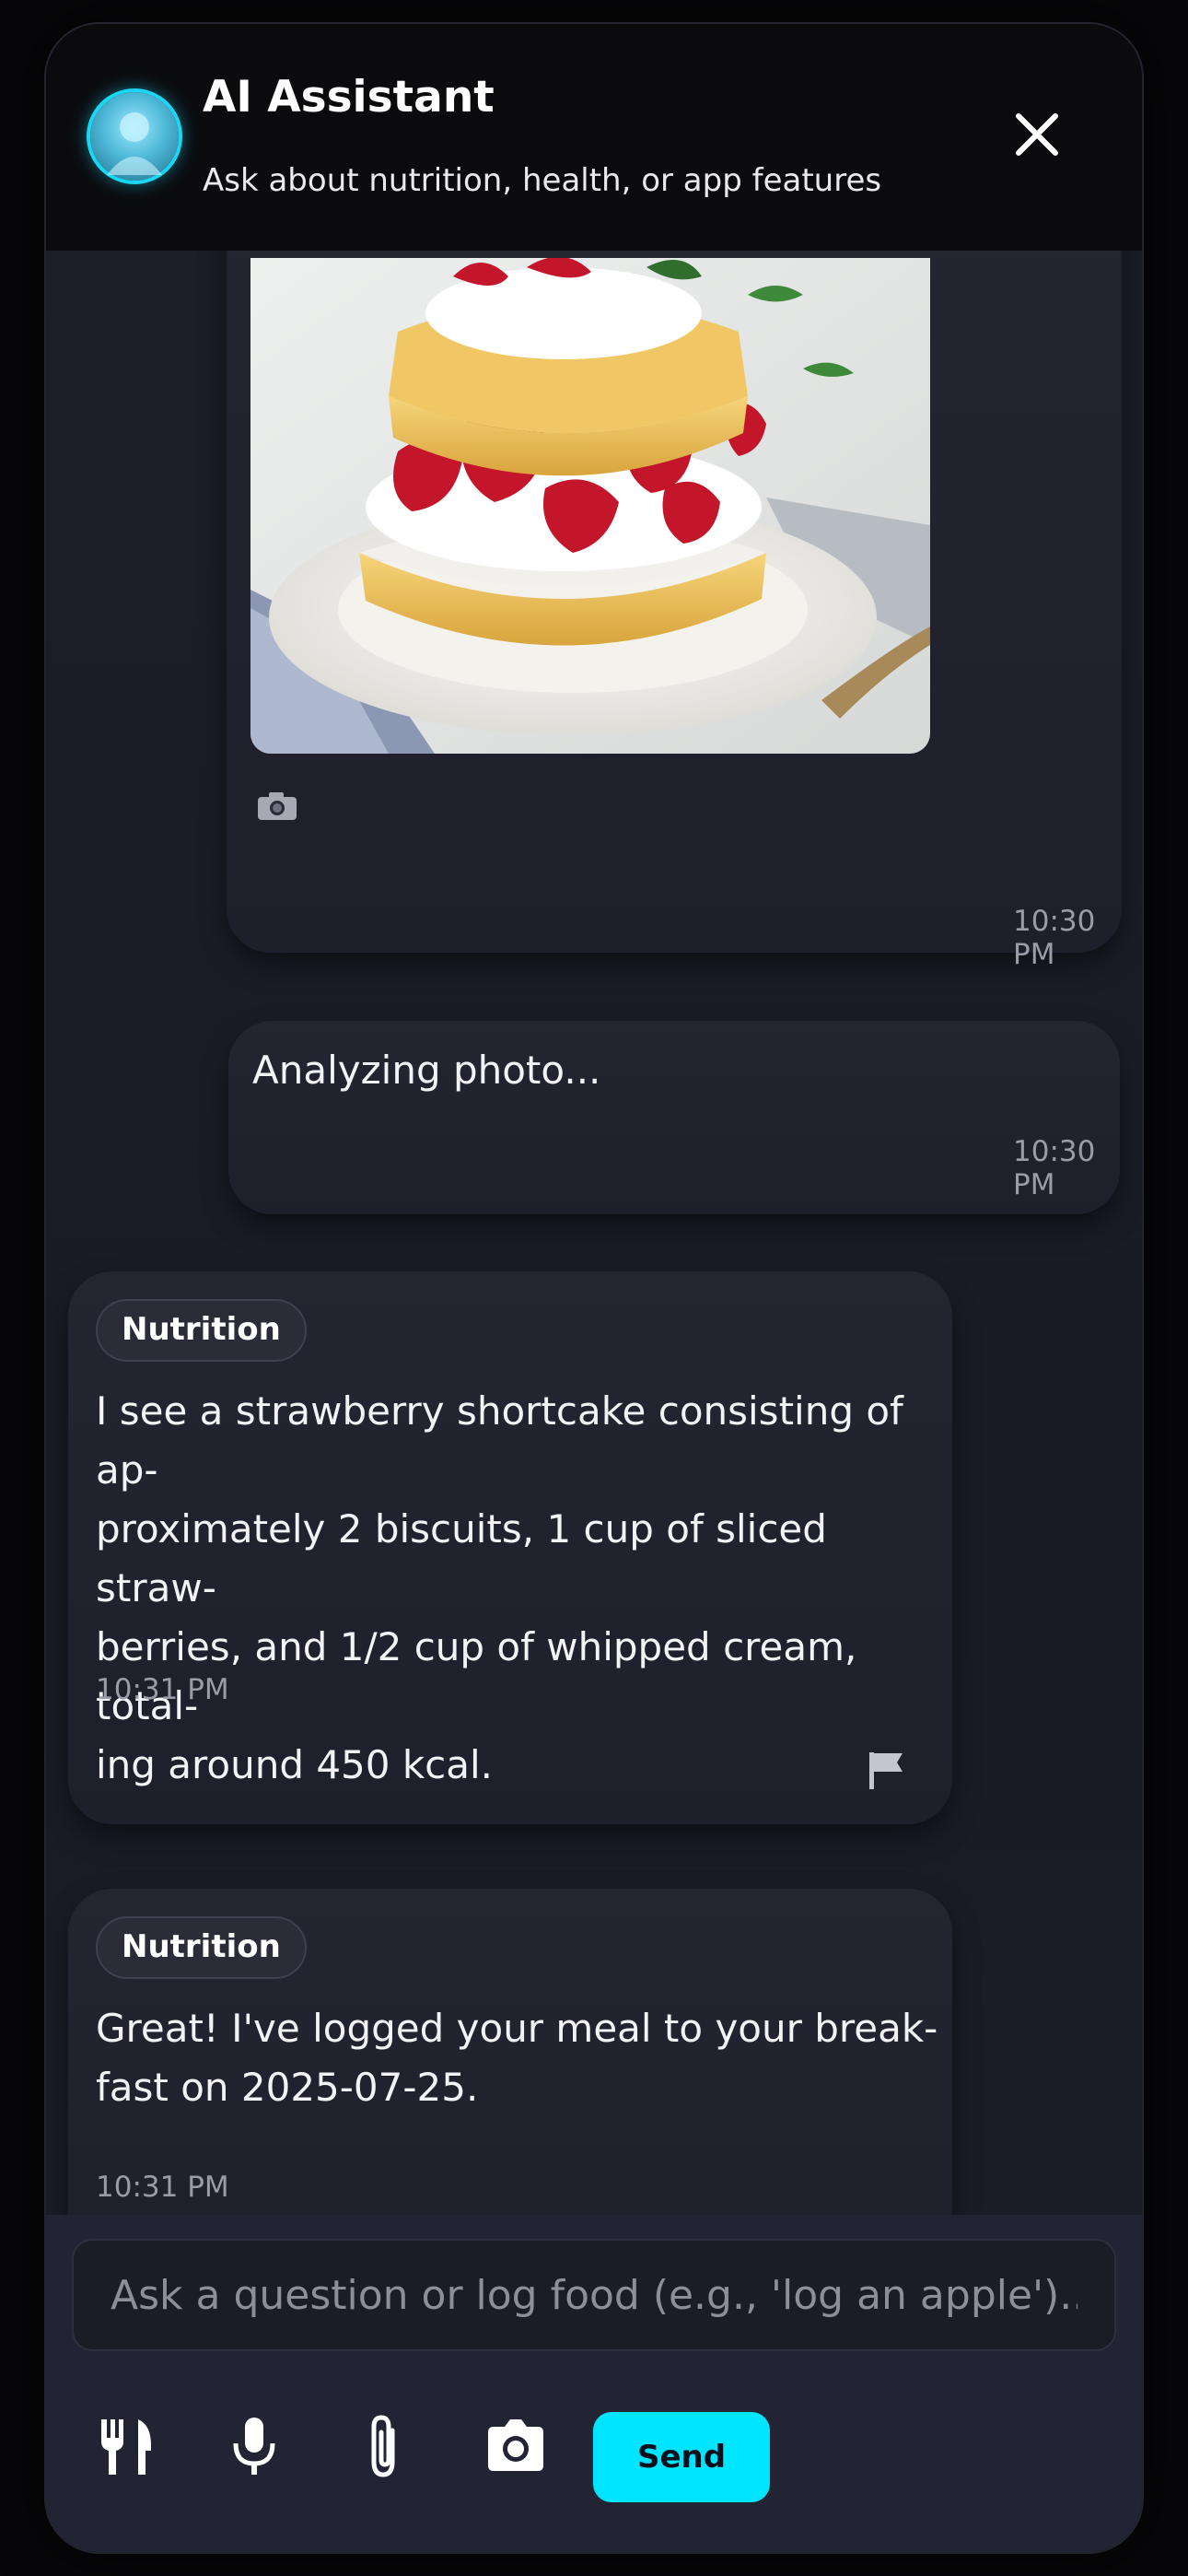  Describe the element at coordinates (681, 2457) in the screenshot. I see `send-button: Send` at that location.